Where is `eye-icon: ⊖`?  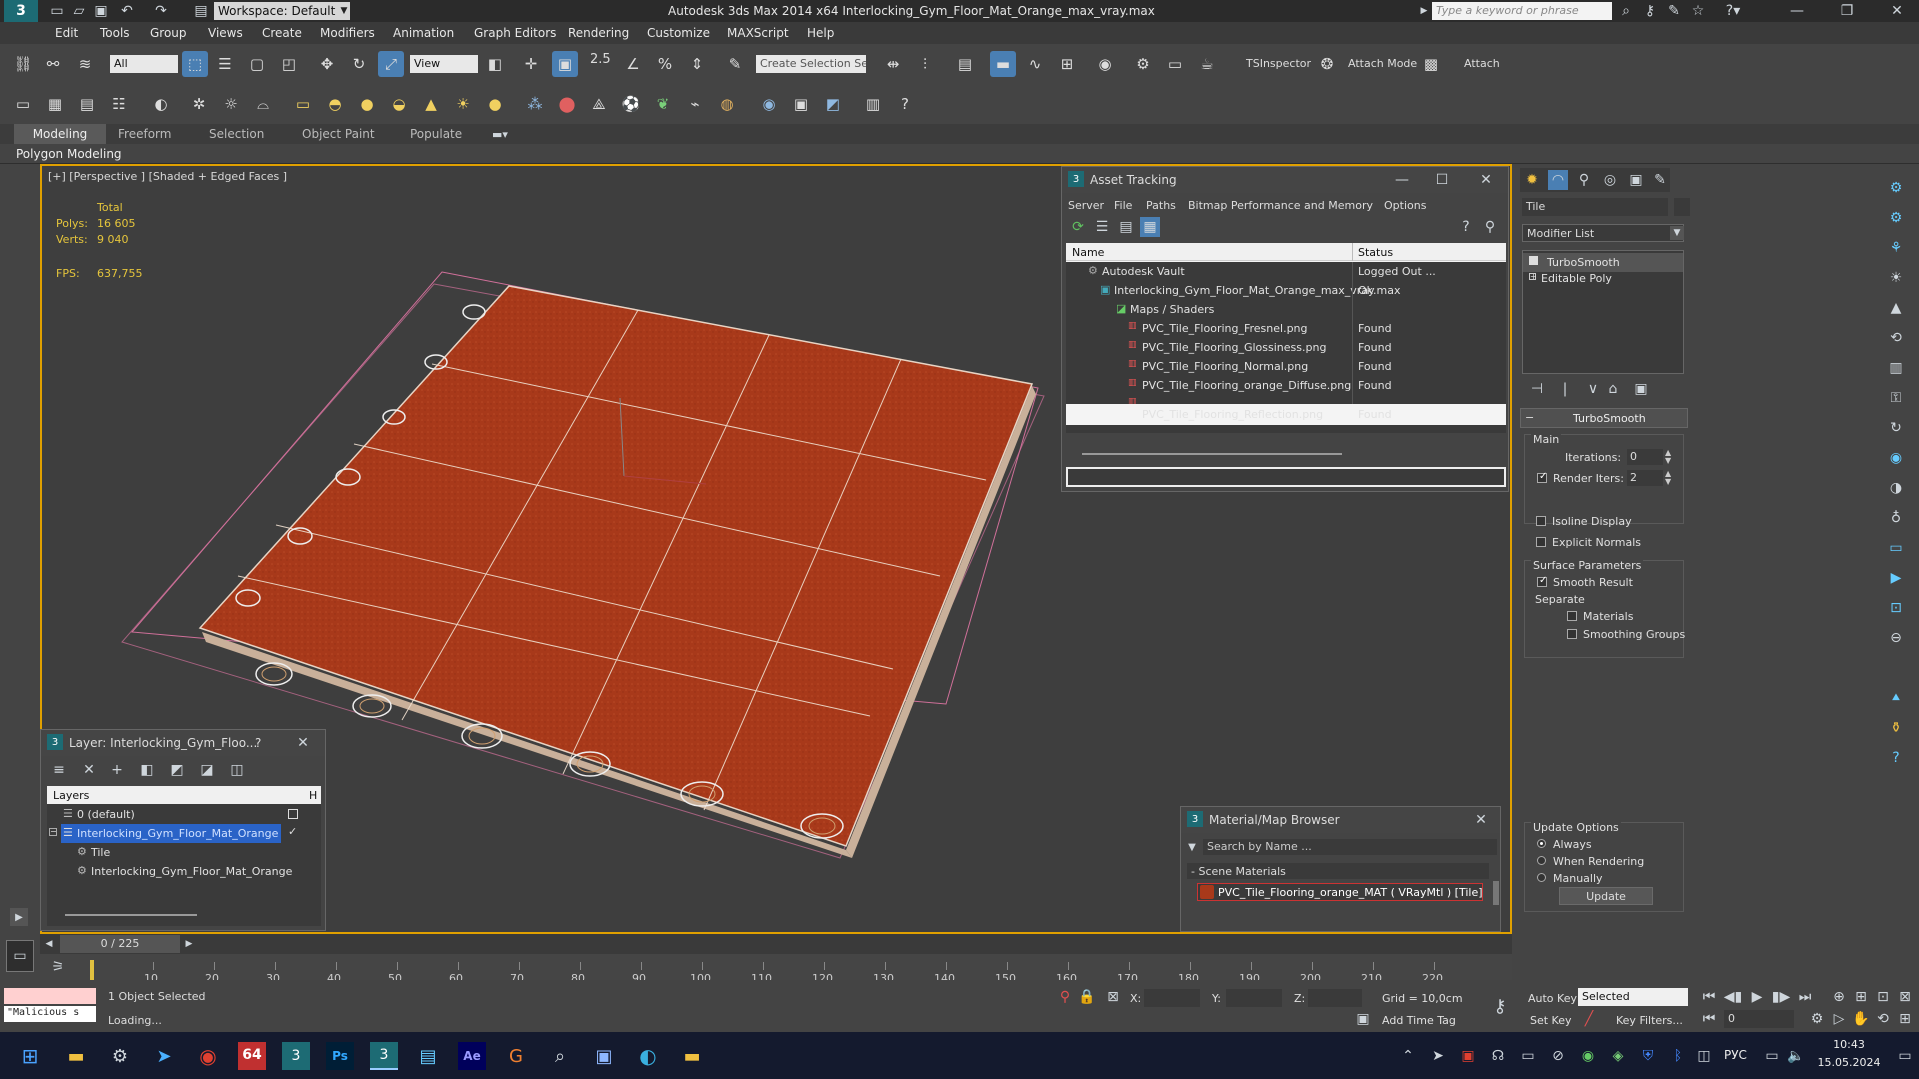
eye-icon: ⊖ is located at coordinates (1896, 638).